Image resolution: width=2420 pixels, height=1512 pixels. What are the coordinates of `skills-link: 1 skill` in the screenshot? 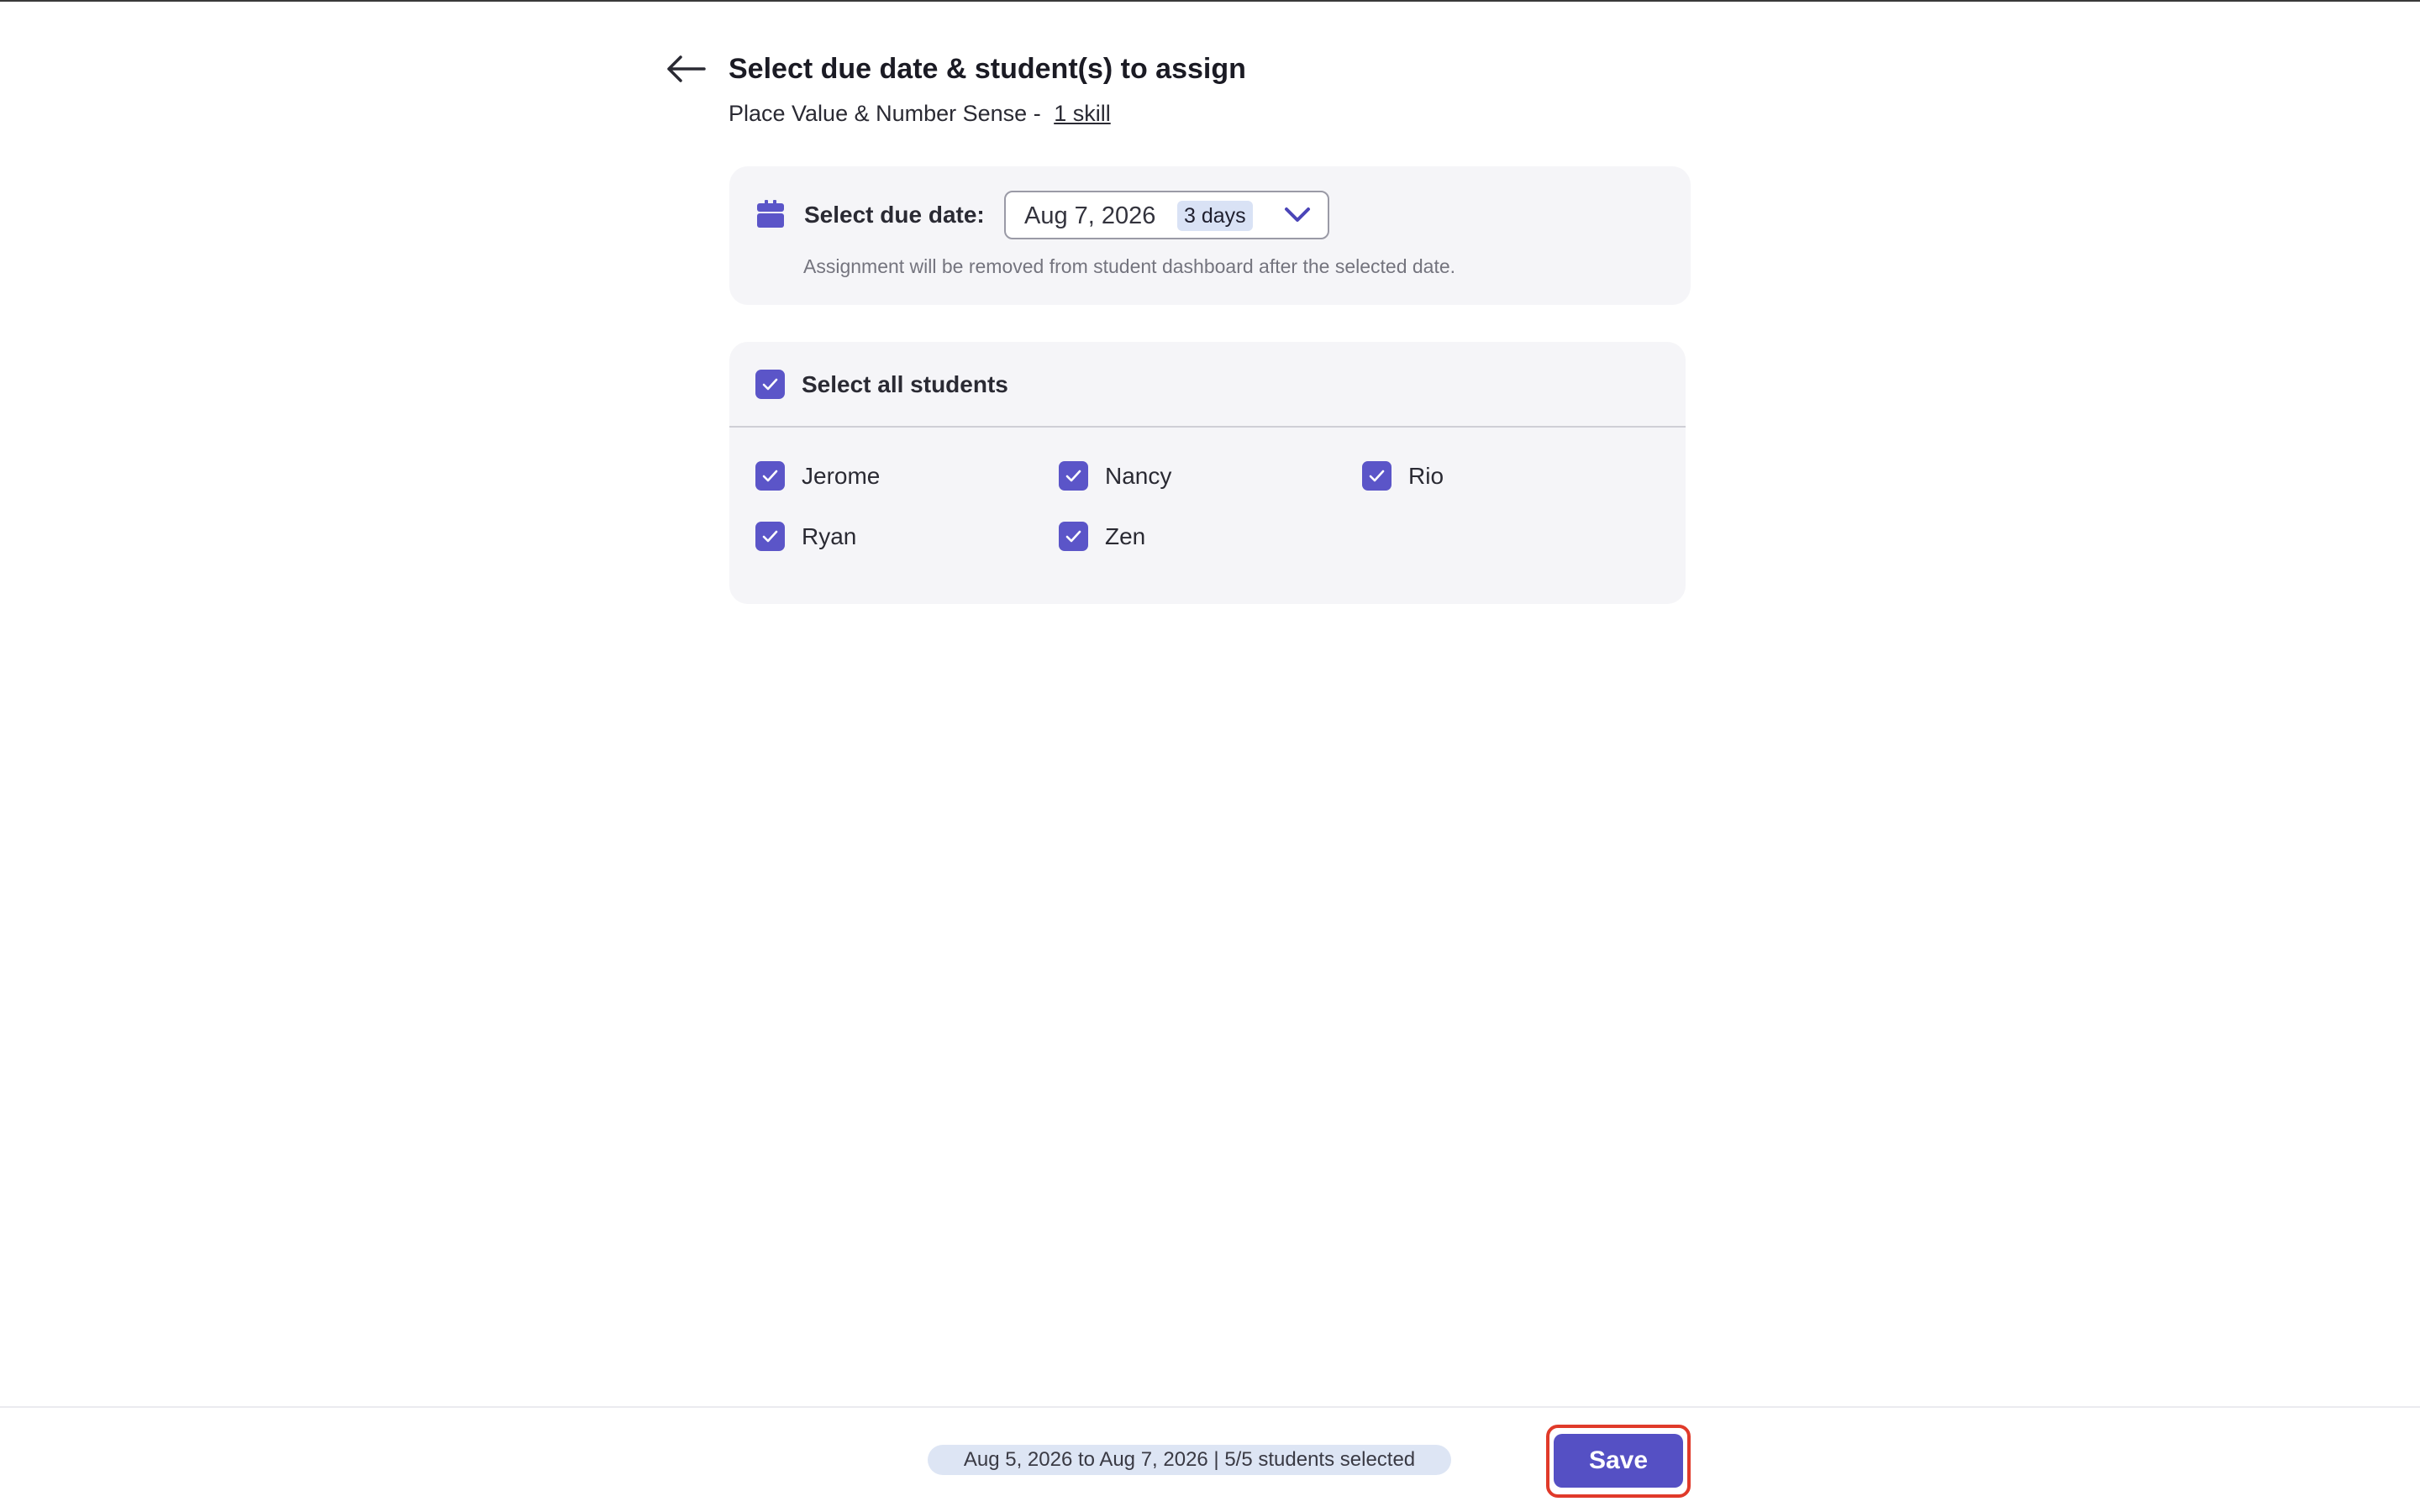 It's located at (1082, 113).